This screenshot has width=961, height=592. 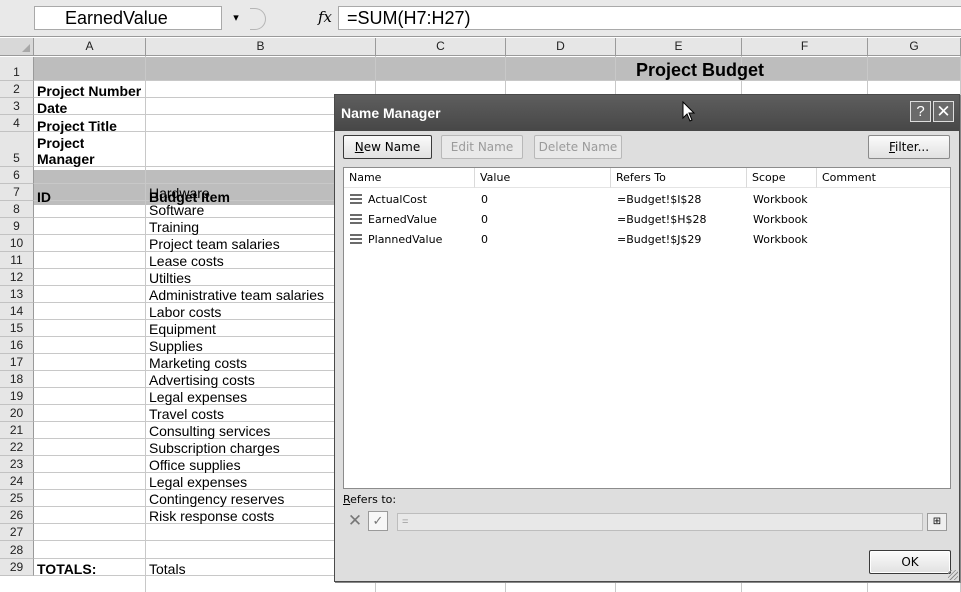 What do you see at coordinates (17, 294) in the screenshot?
I see `row-header-13: 13` at bounding box center [17, 294].